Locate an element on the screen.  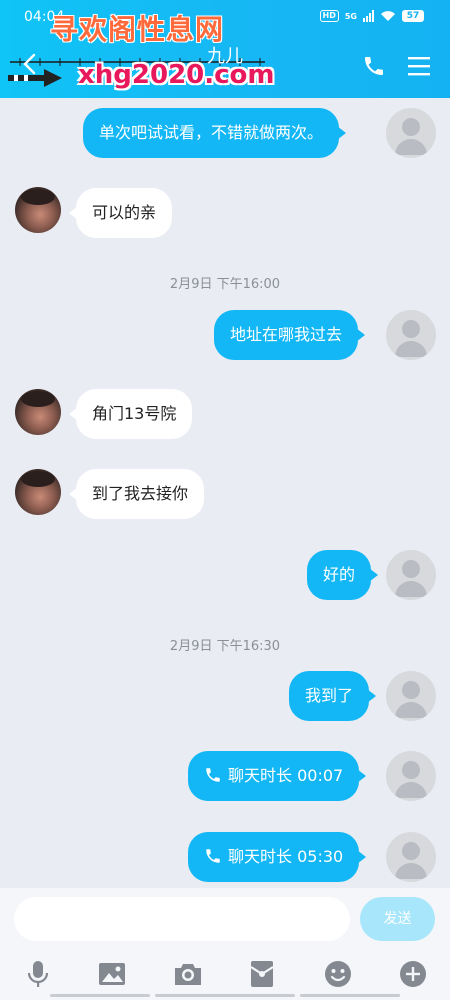
watermark-site-name: 寻欢阁性息网 is located at coordinates (137, 29).